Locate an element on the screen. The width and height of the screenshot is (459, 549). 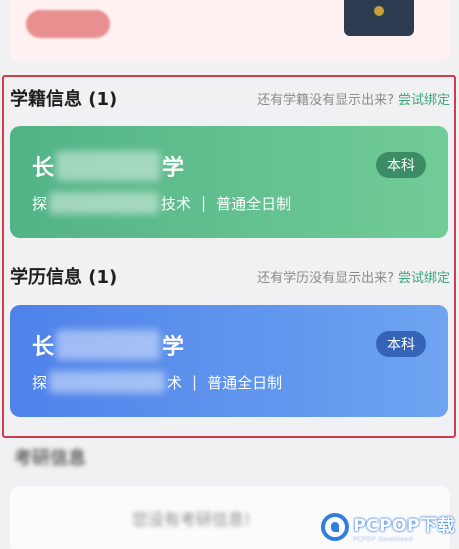
banner-button is located at coordinates (68, 24).